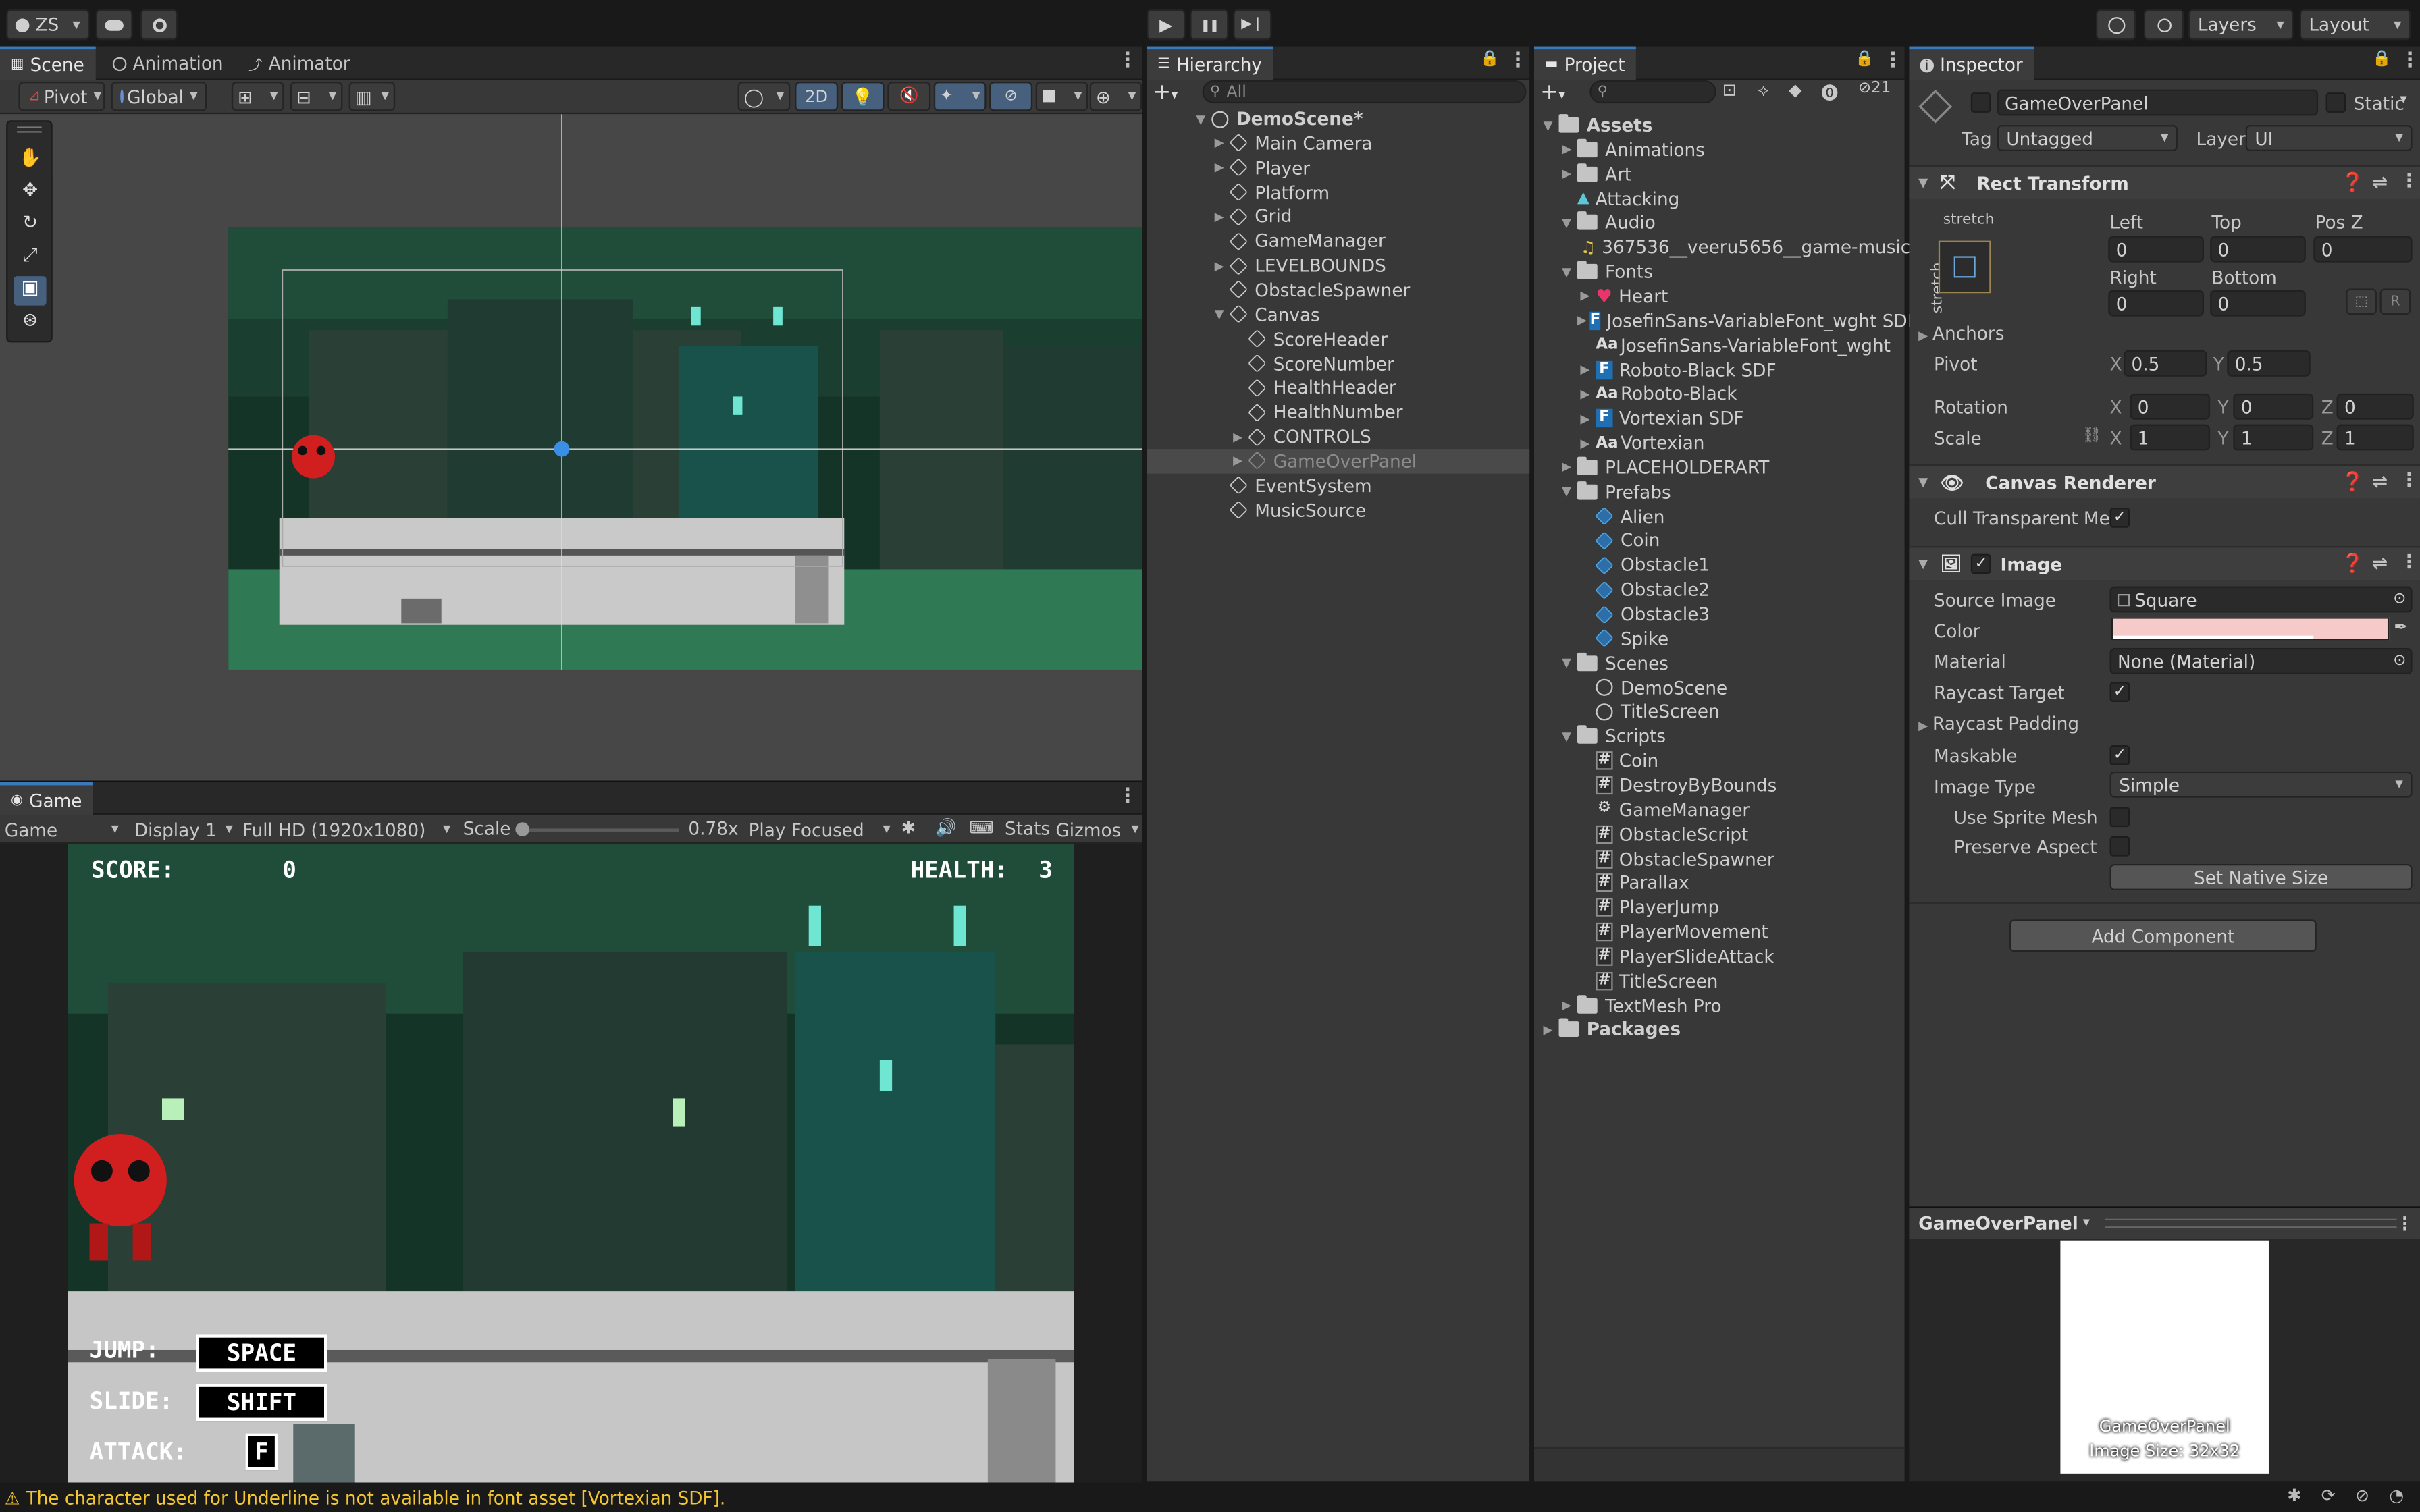 The height and width of the screenshot is (1512, 2420). I want to click on scene-menu-icon: ⋮, so click(1127, 60).